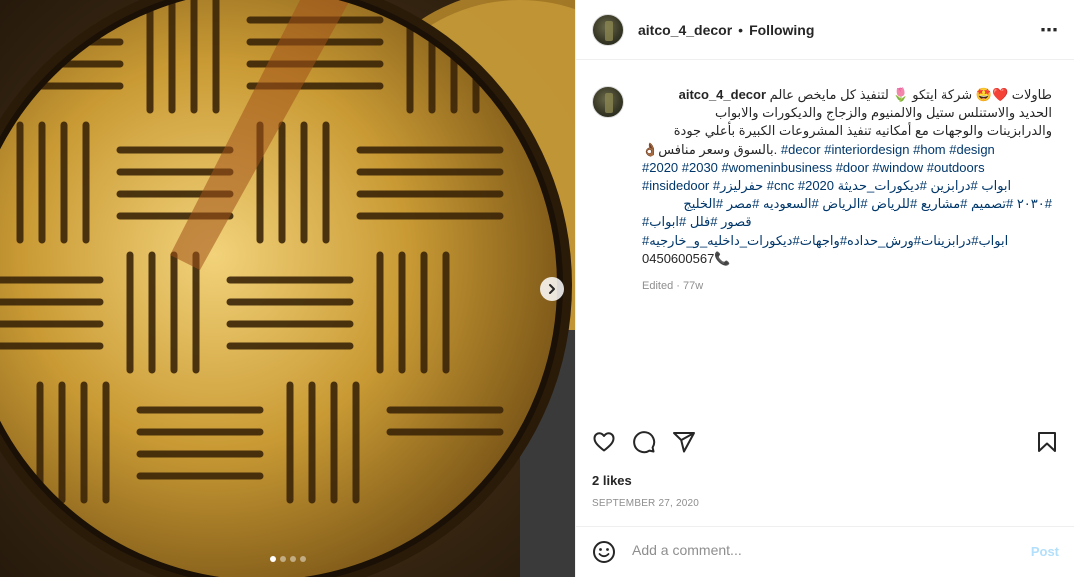 Image resolution: width=1074 pixels, height=577 pixels. Describe the element at coordinates (612, 480) in the screenshot. I see `likes-count: 2 likes` at that location.